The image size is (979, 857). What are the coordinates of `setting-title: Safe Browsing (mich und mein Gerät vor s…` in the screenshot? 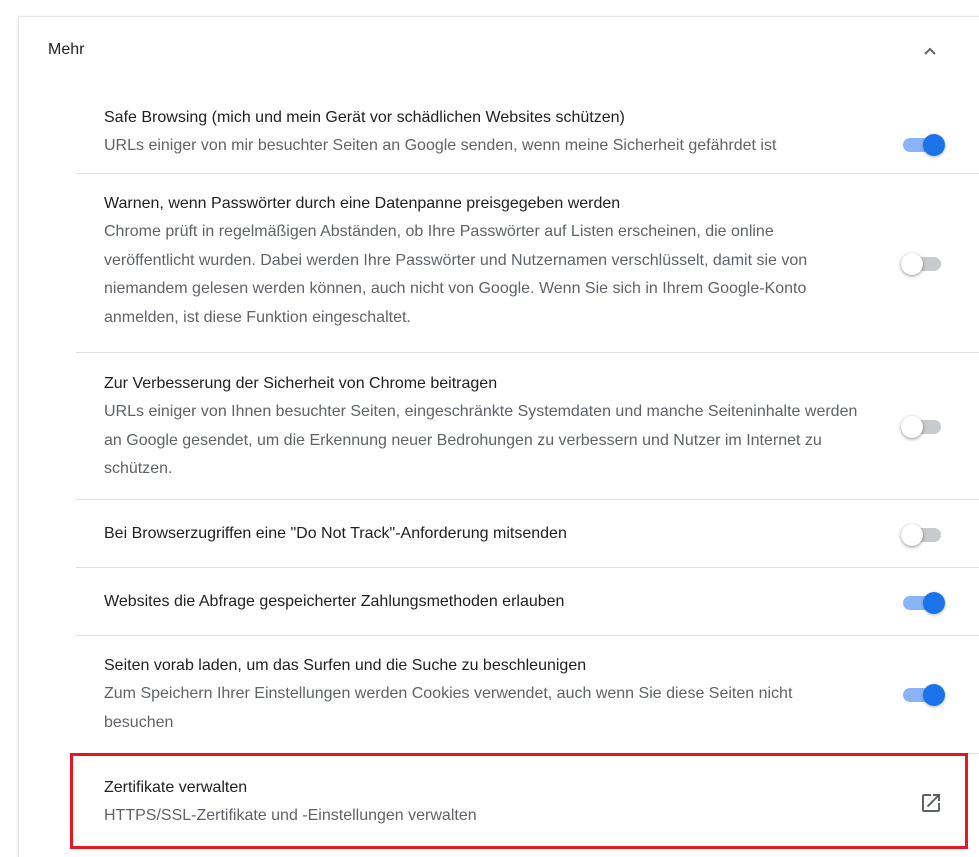 It's located at (364, 117).